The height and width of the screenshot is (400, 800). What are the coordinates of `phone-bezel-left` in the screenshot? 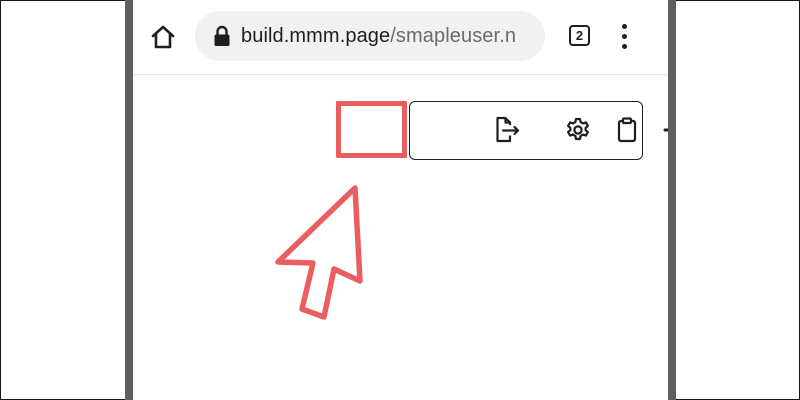 It's located at (129, 200).